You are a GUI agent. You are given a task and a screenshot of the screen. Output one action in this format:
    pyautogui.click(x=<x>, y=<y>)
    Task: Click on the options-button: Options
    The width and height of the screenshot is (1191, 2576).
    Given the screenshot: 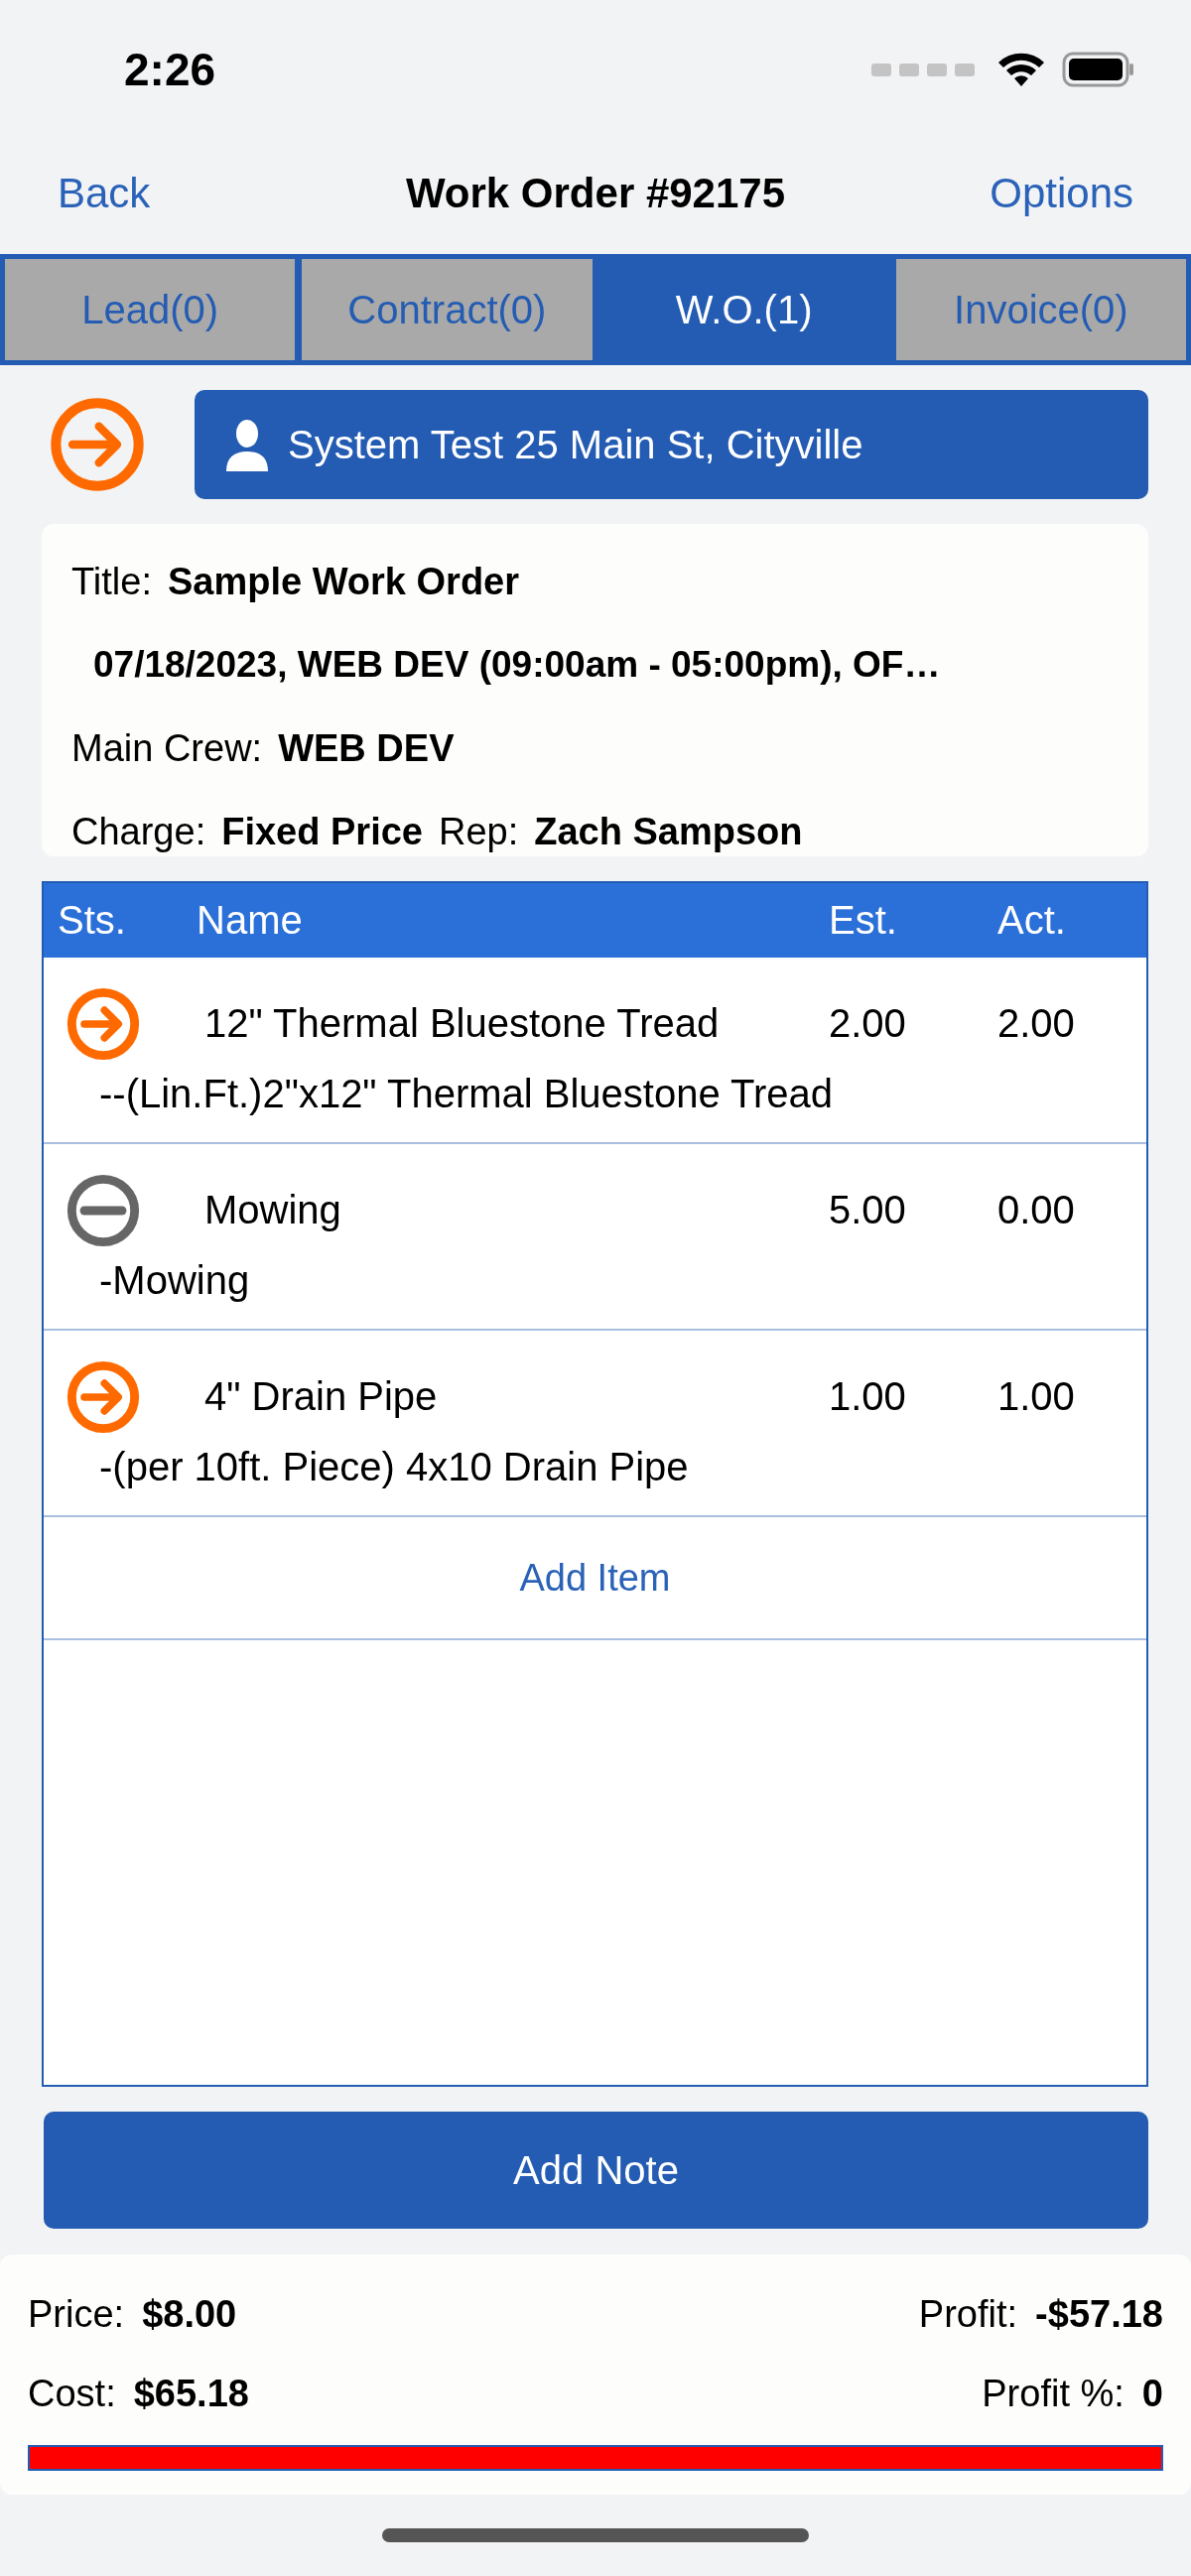 What is the action you would take?
    pyautogui.click(x=1061, y=194)
    